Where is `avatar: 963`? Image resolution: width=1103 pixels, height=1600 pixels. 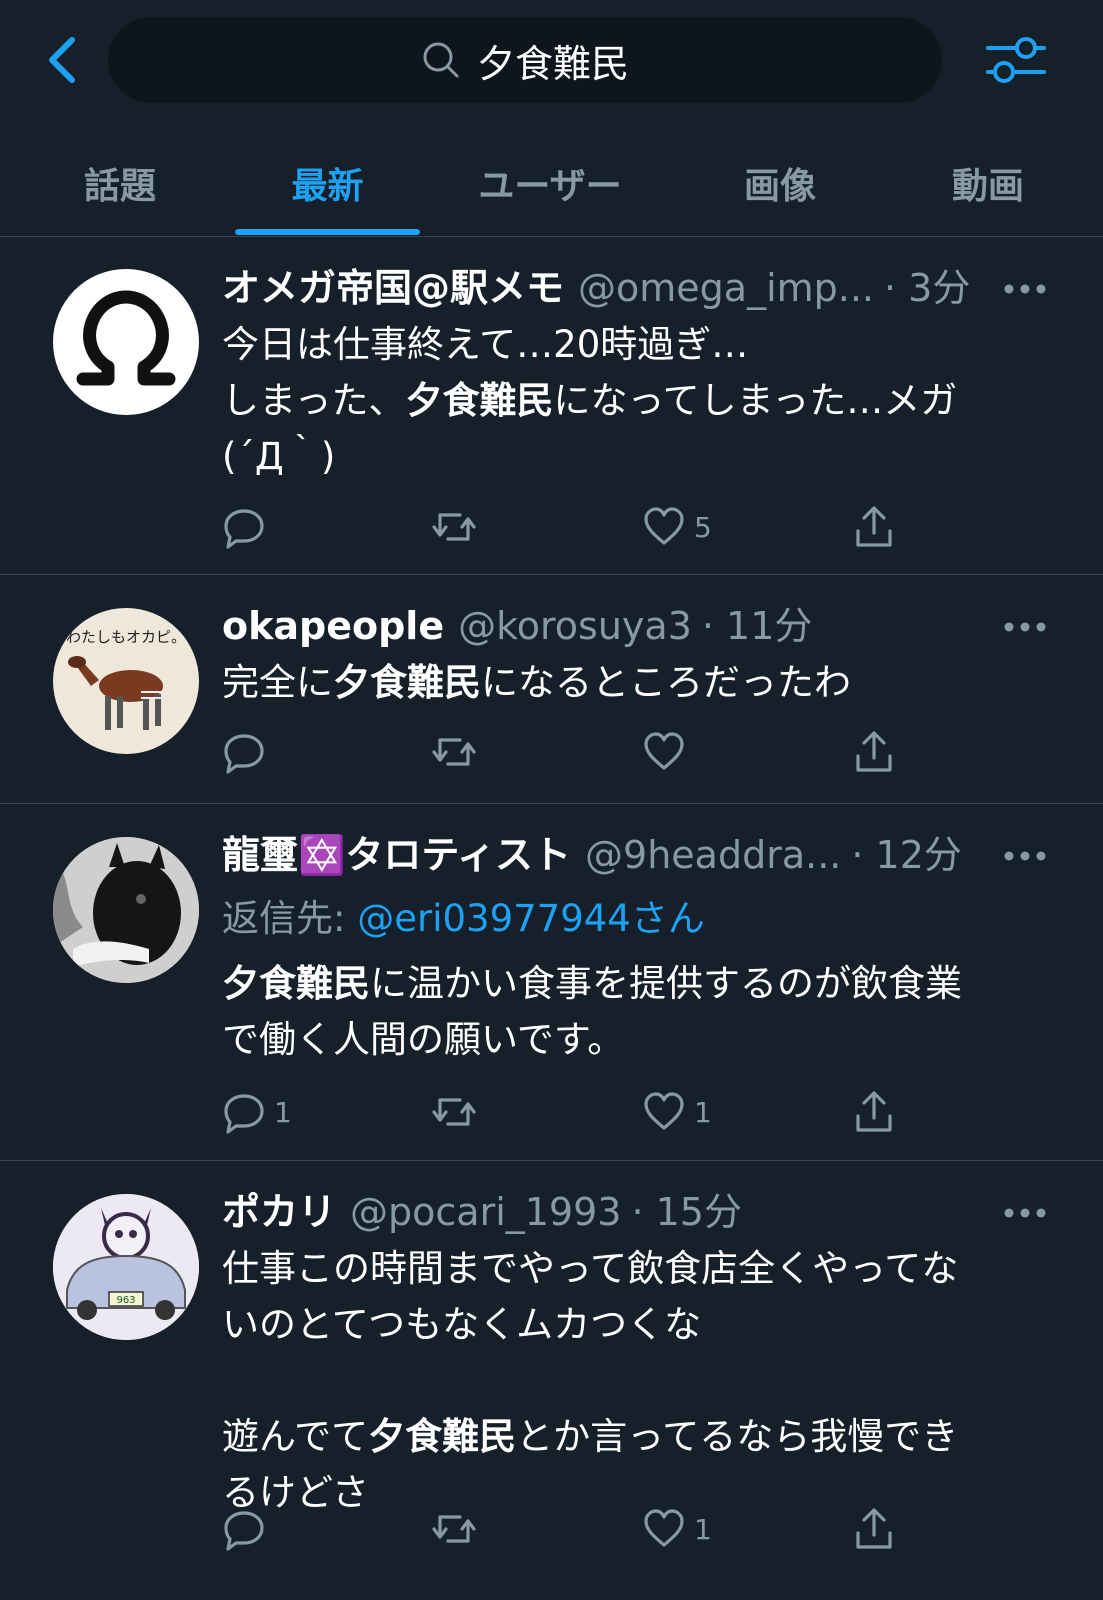
avatar: 963 is located at coordinates (126, 1267).